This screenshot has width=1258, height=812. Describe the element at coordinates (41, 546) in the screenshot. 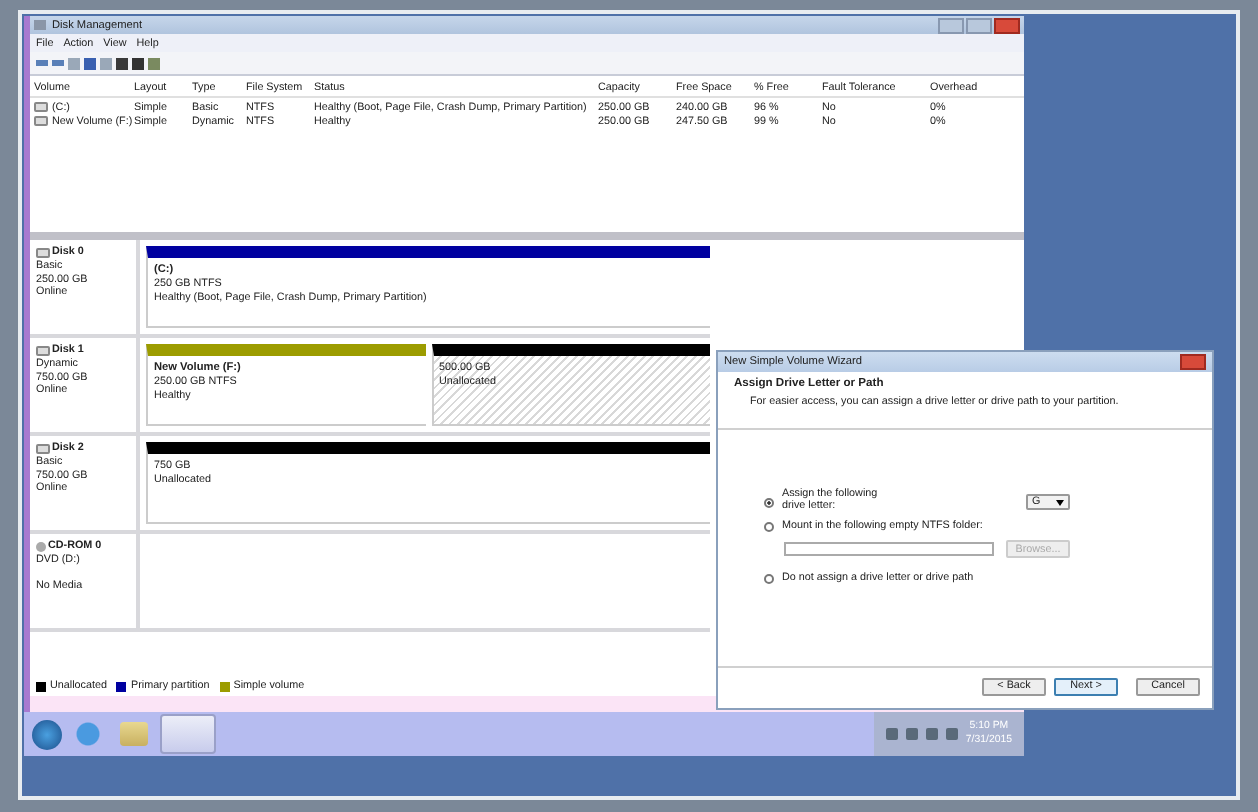

I see `disc-drive-icon` at that location.